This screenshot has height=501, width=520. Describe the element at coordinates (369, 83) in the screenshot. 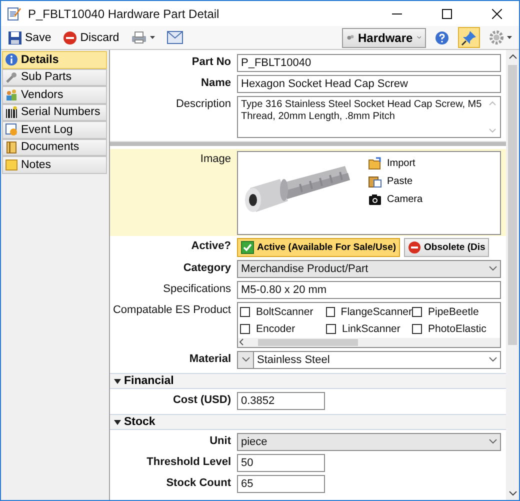

I see `input-field: Hexagon Socket Head Cap Screw` at that location.